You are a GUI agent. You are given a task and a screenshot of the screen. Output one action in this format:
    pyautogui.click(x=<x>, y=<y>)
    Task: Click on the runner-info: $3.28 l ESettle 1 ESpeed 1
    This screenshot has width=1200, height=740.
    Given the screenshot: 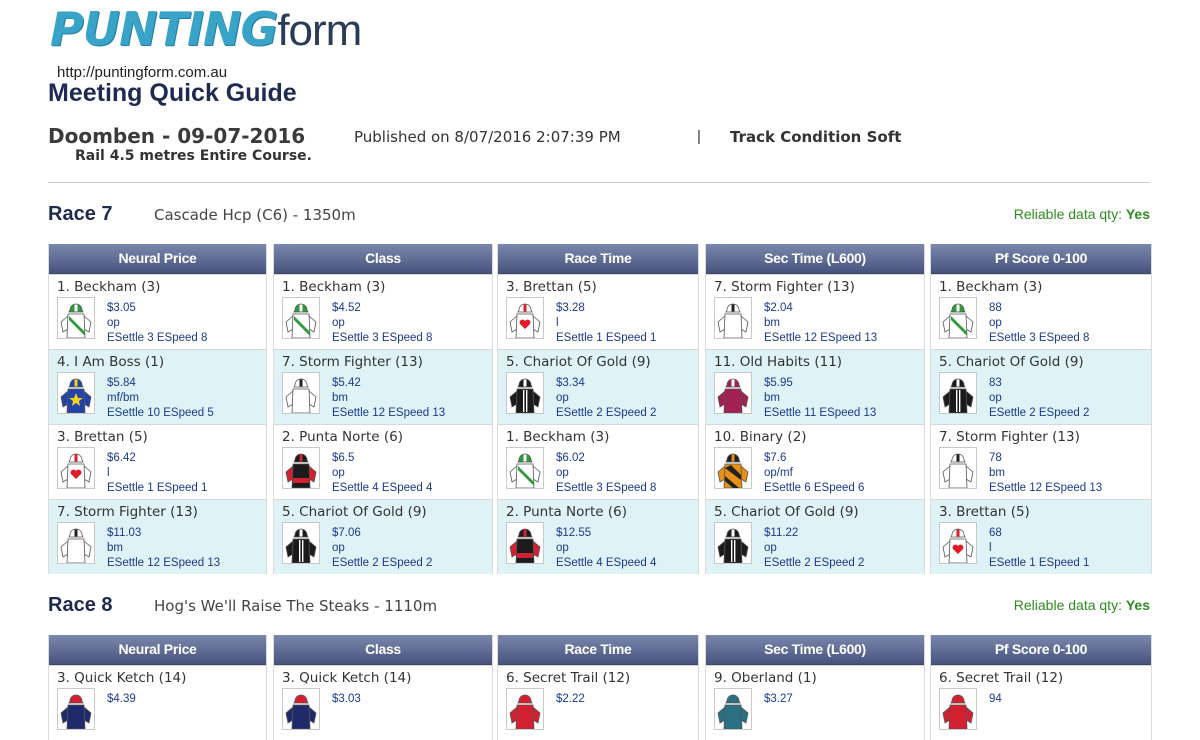 What is the action you would take?
    pyautogui.click(x=606, y=323)
    